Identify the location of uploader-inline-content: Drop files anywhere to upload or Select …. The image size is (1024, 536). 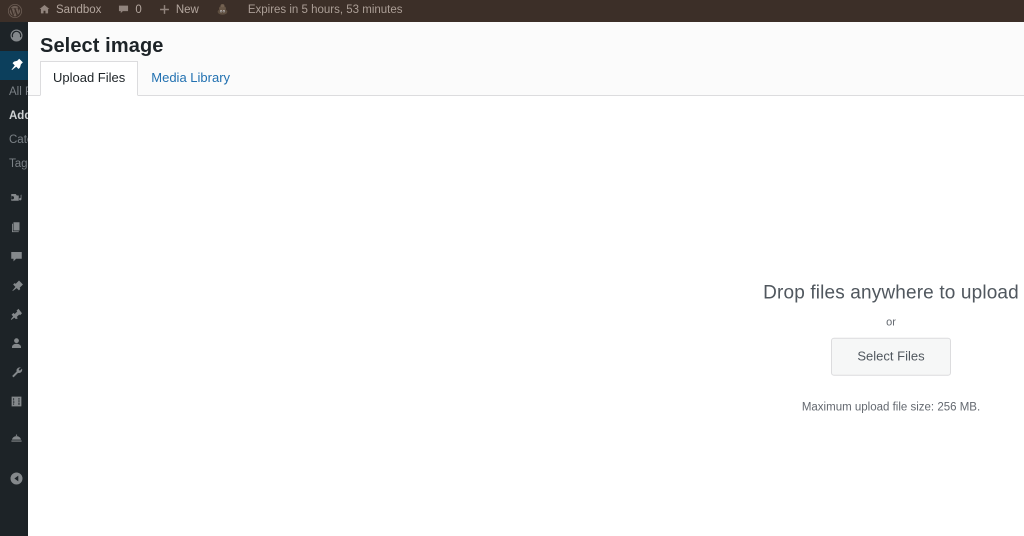
(852, 348).